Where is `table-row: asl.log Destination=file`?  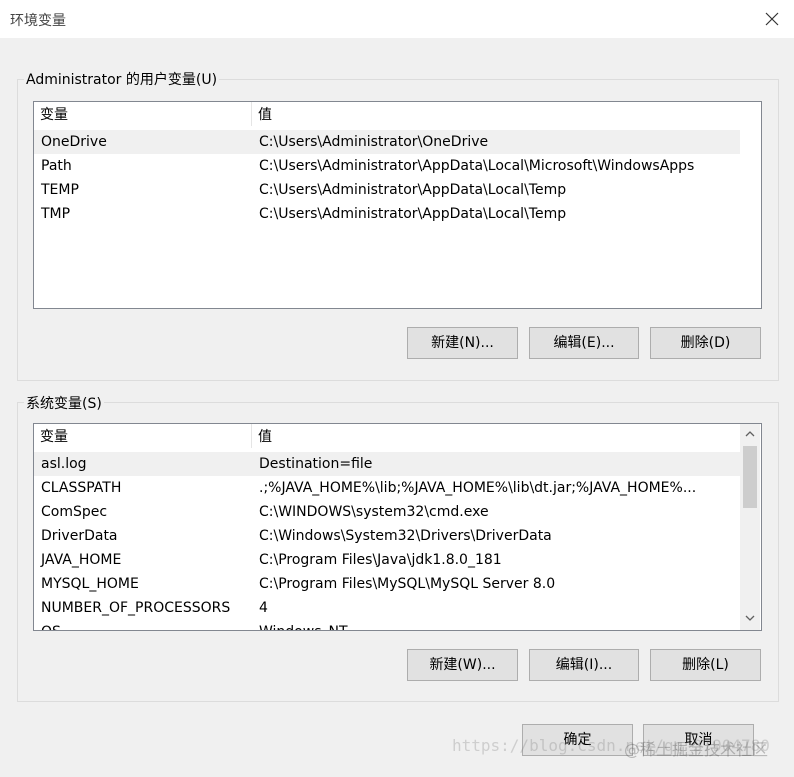 table-row: asl.log Destination=file is located at coordinates (387, 464).